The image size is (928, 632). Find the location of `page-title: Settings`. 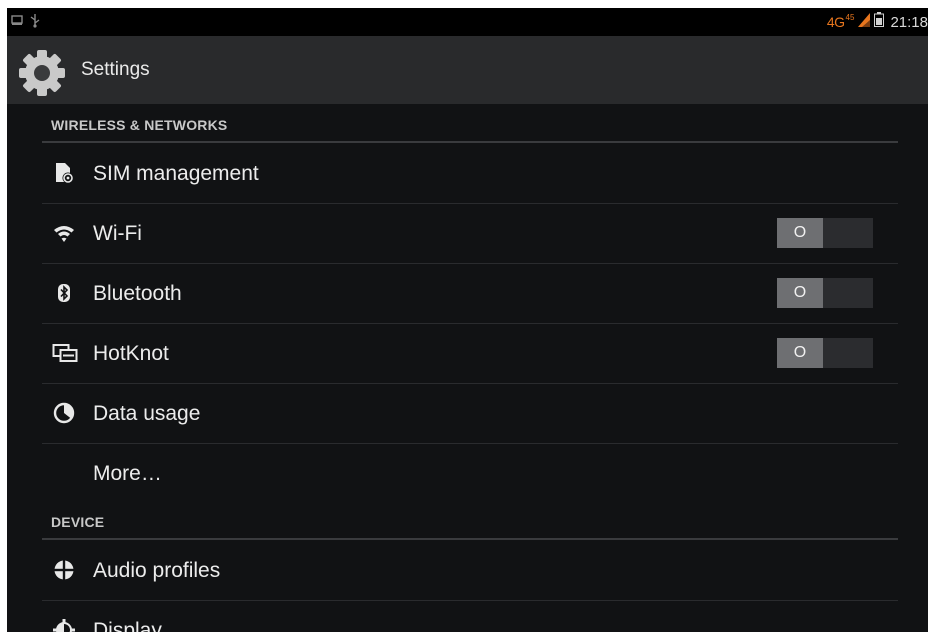

page-title: Settings is located at coordinates (115, 69).